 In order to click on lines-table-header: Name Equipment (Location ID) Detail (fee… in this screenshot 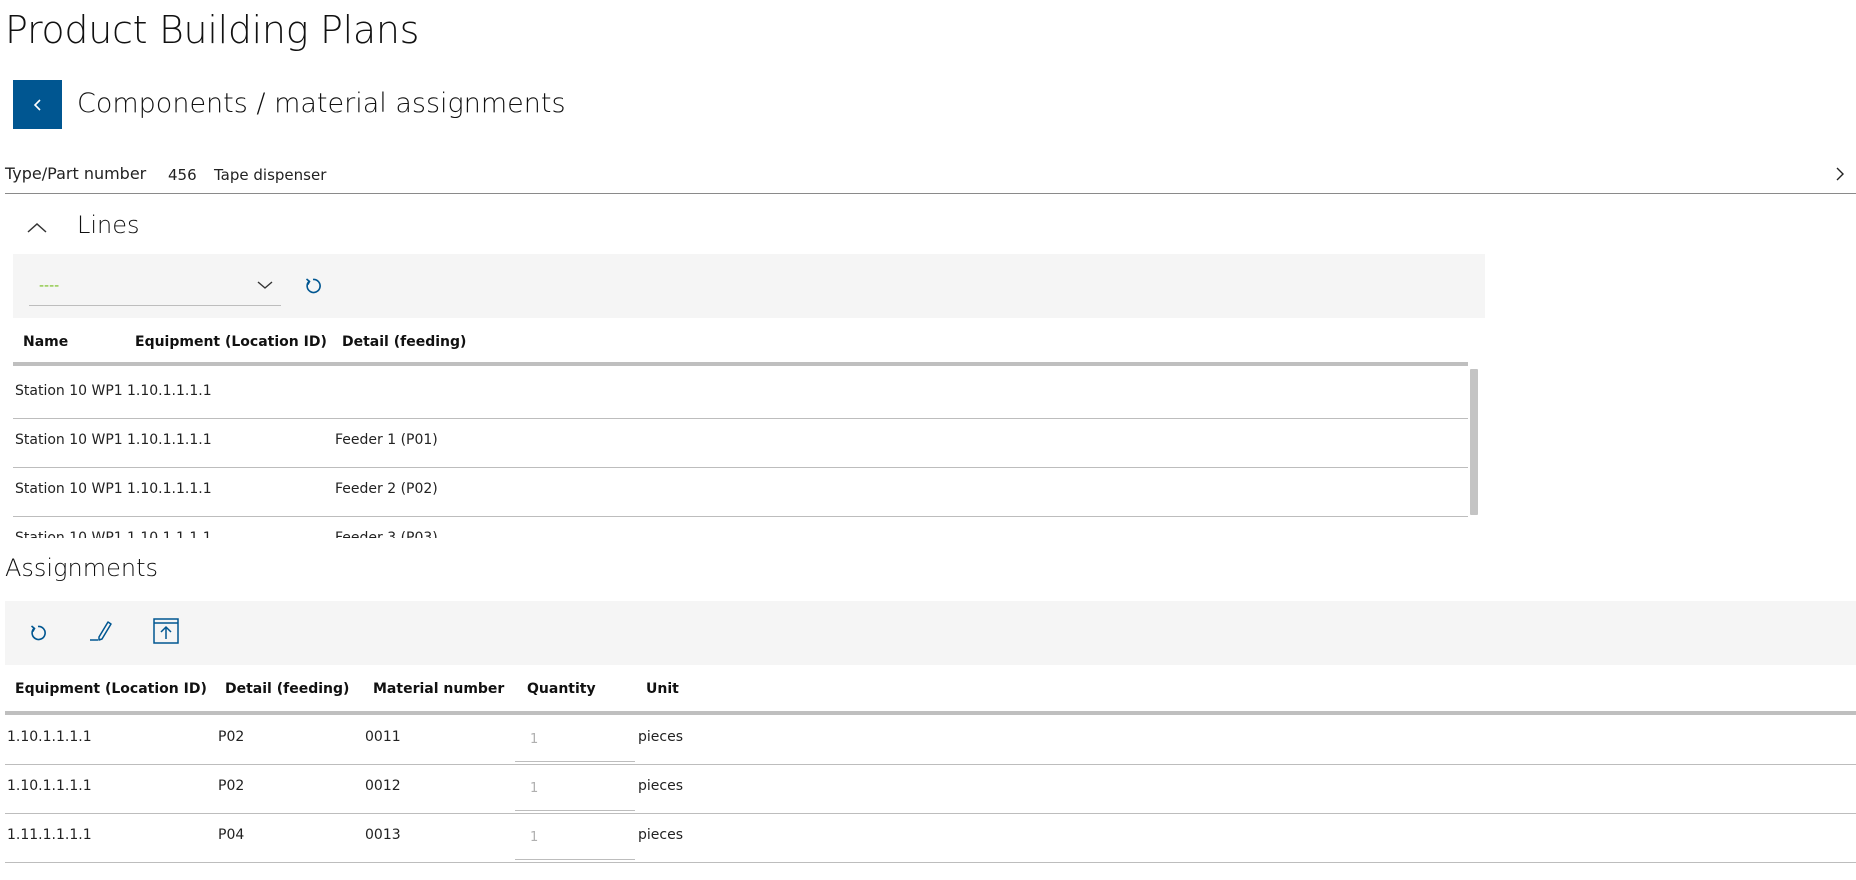, I will do `click(740, 348)`.